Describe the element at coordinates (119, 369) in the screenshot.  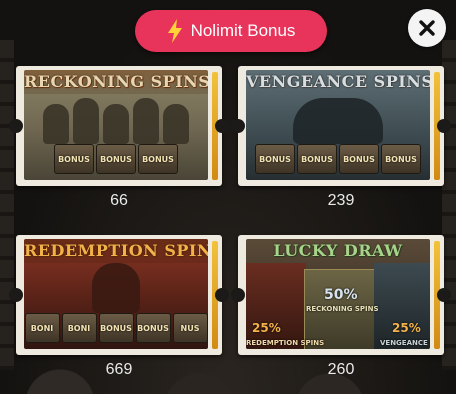
I see `bonus-count: 669` at that location.